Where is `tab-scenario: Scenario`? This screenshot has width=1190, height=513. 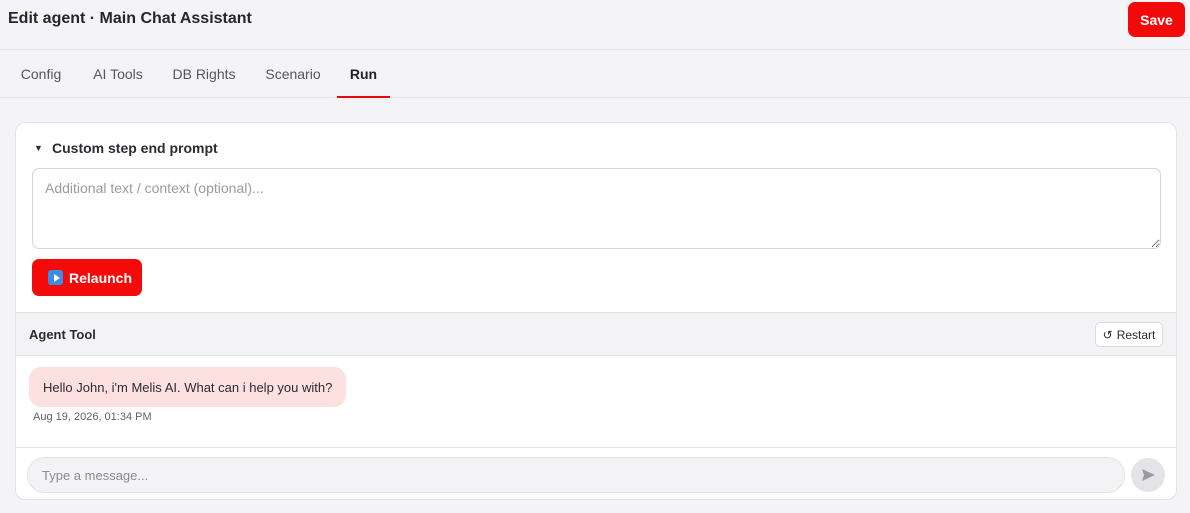 tab-scenario: Scenario is located at coordinates (293, 73).